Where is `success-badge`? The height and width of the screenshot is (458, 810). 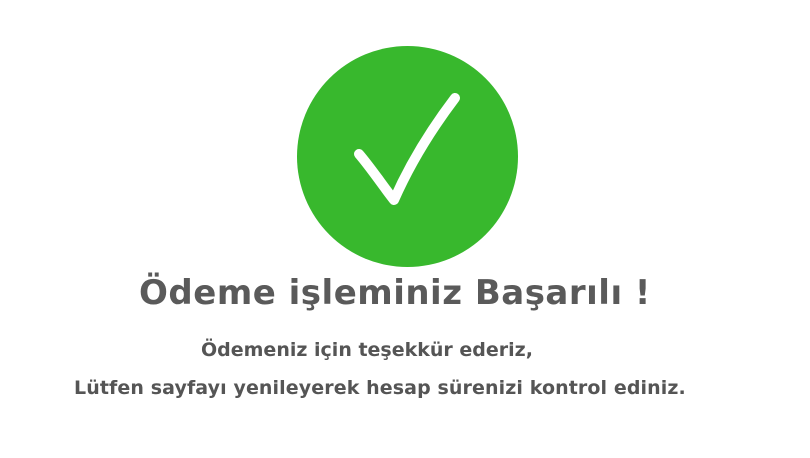
success-badge is located at coordinates (407, 156).